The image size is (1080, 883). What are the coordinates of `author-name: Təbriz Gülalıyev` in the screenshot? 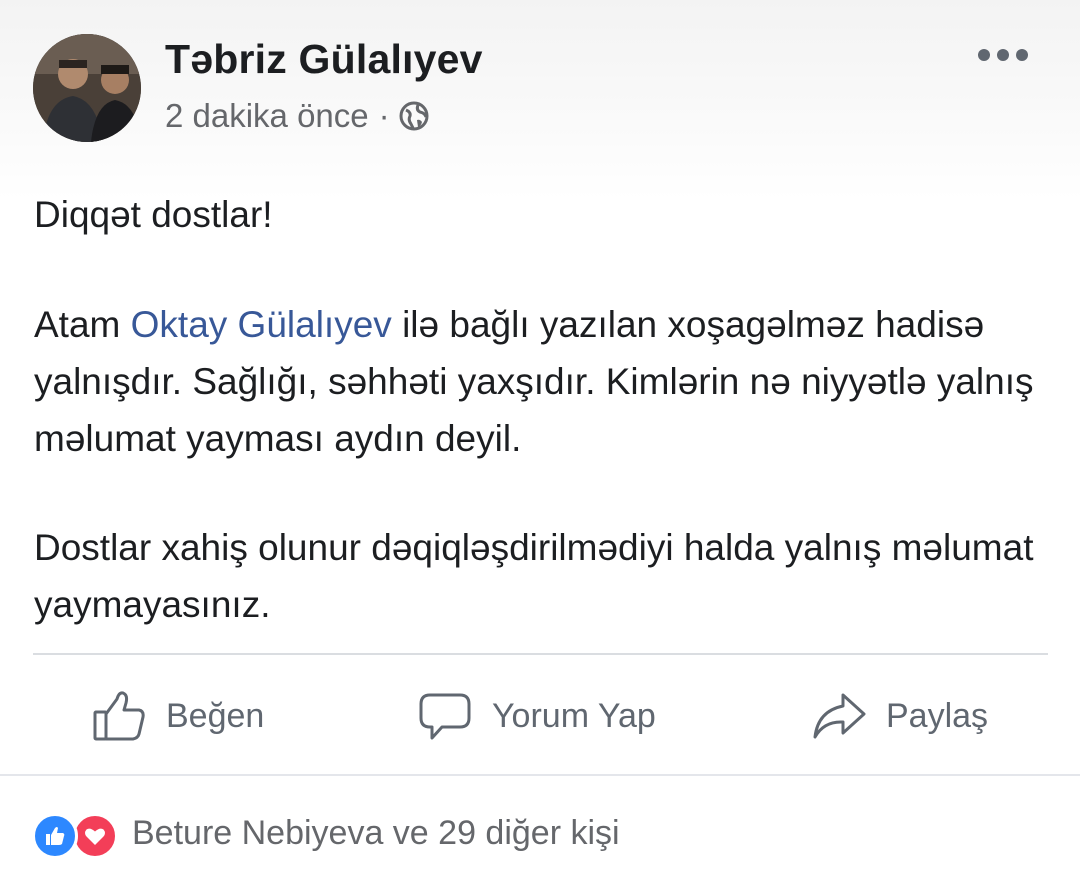 It's located at (324, 59).